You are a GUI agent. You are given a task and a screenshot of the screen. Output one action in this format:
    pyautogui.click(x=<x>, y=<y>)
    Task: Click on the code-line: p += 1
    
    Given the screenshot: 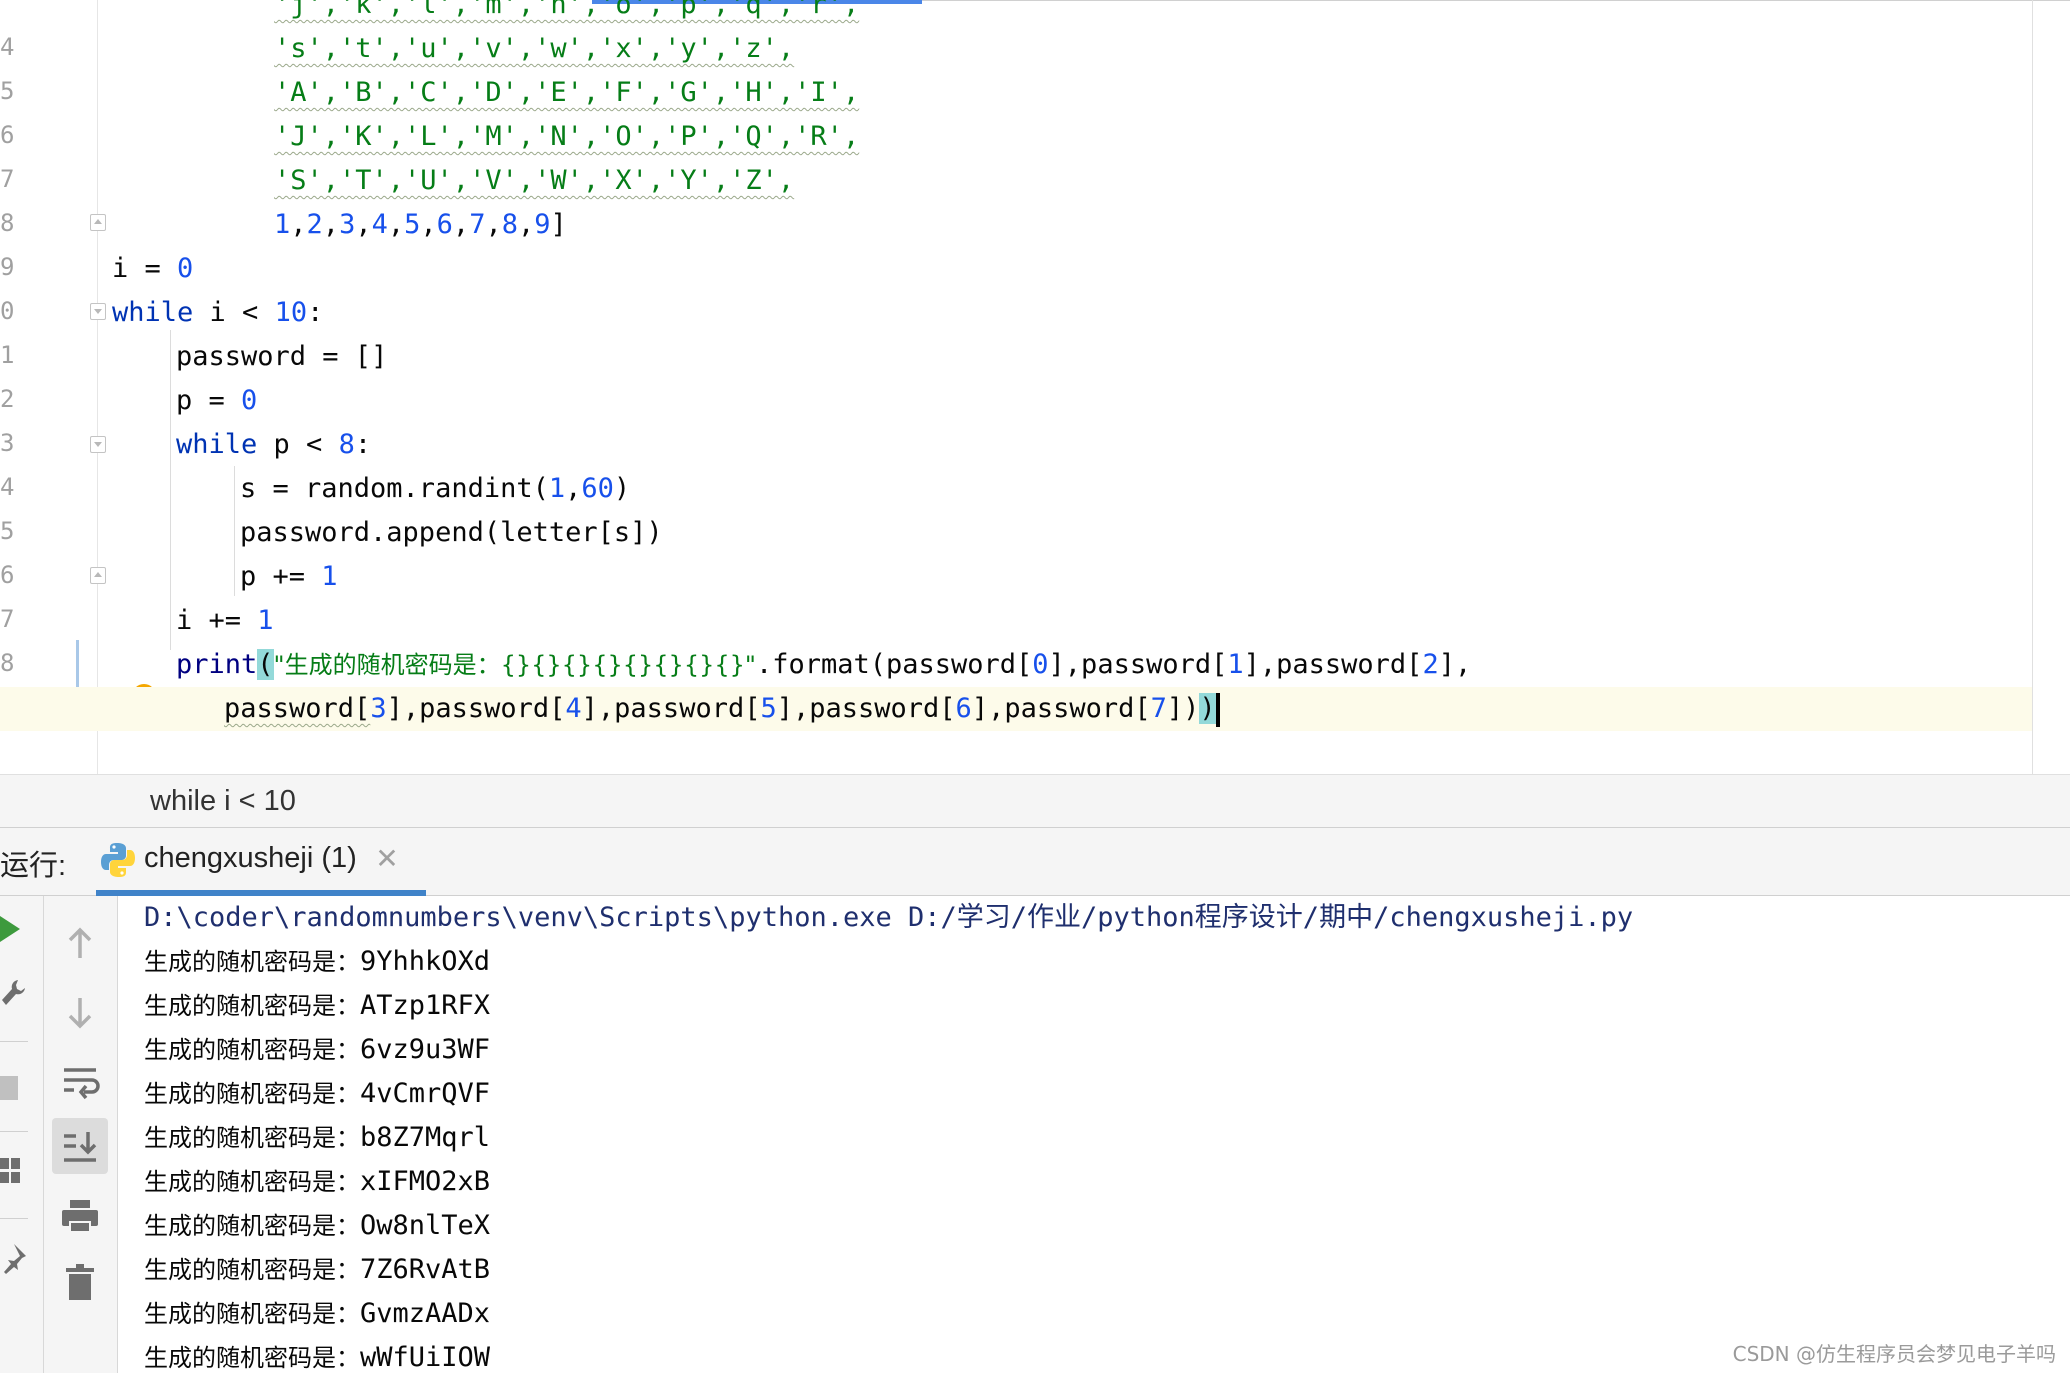 What is the action you would take?
    pyautogui.click(x=289, y=576)
    